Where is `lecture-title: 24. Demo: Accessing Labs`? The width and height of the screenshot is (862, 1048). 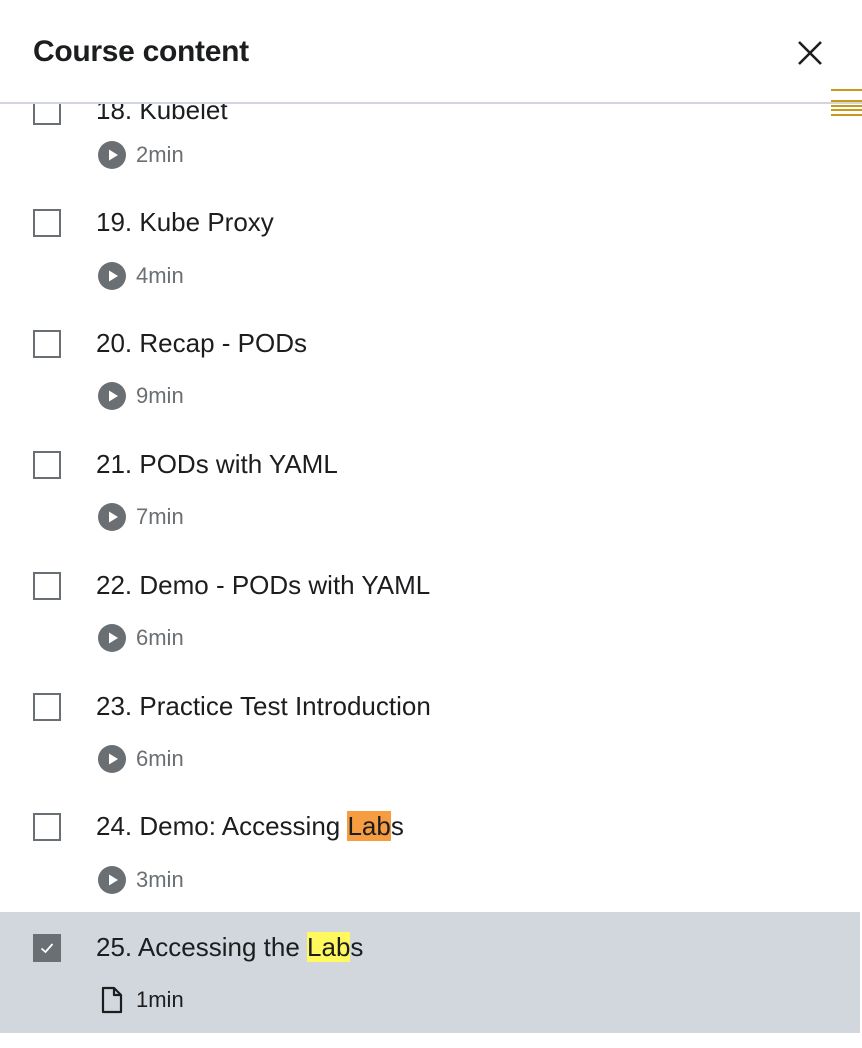 lecture-title: 24. Demo: Accessing Labs is located at coordinates (250, 826).